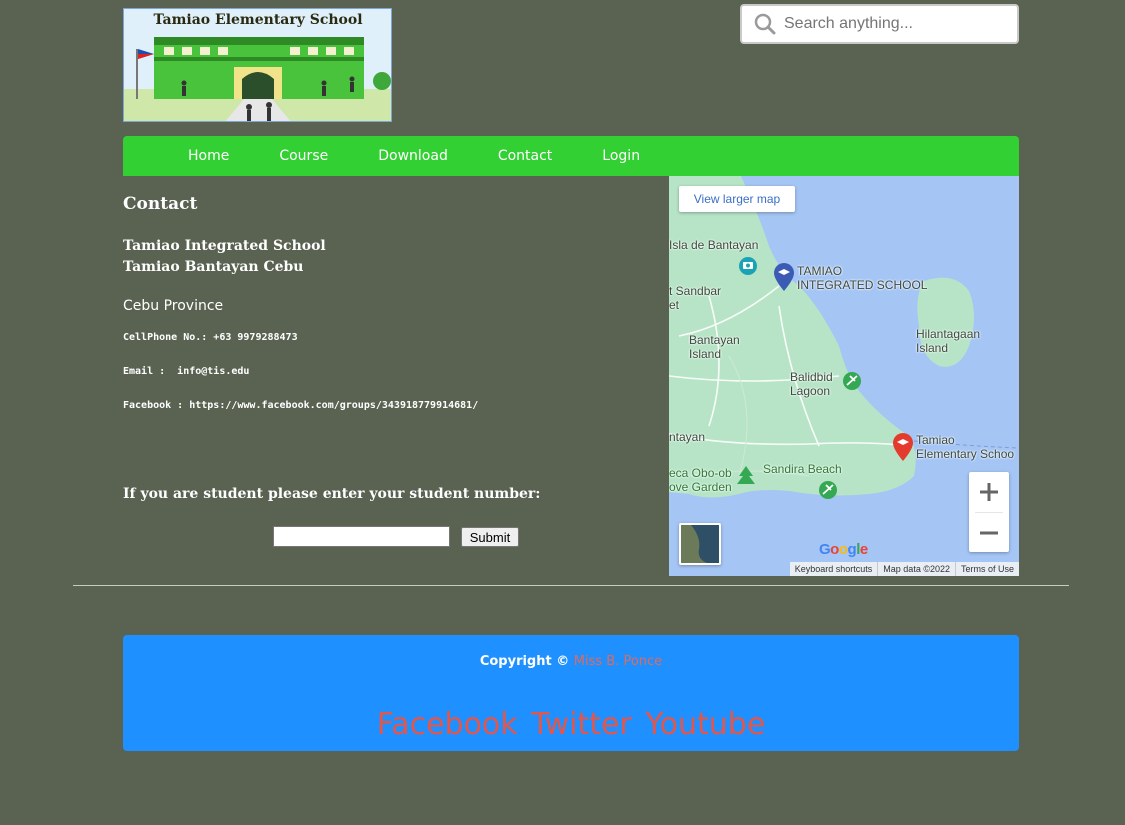  Describe the element at coordinates (834, 569) in the screenshot. I see `keyboard-shortcuts-link: Keyboard shortcuts` at that location.